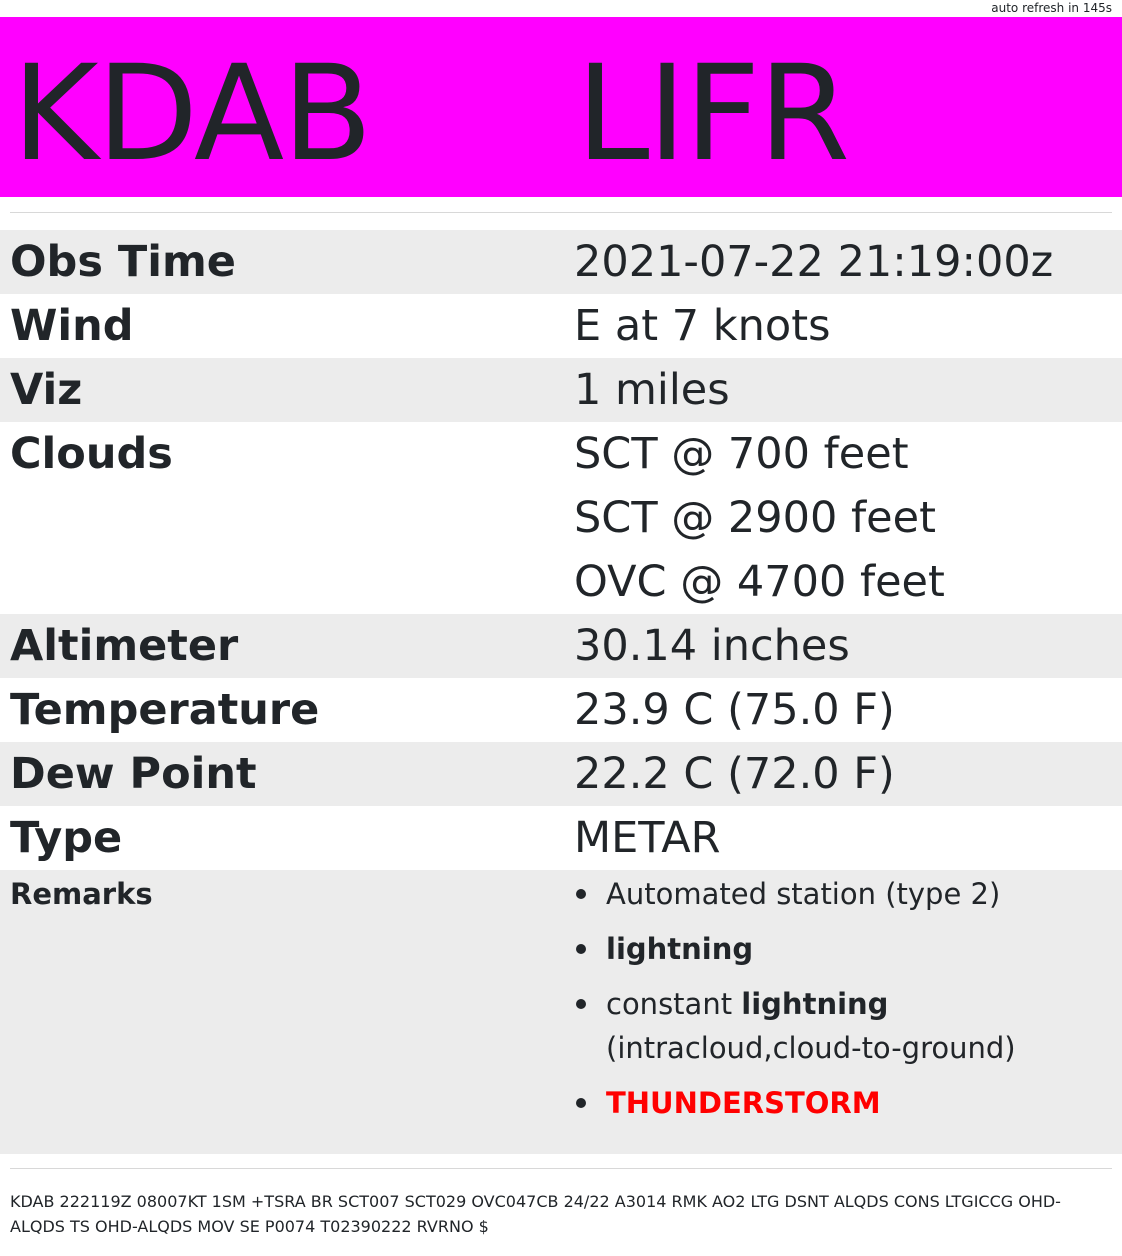 This screenshot has height=1256, width=1122. What do you see at coordinates (561, 107) in the screenshot?
I see `station-banner: KDAB LIFR` at bounding box center [561, 107].